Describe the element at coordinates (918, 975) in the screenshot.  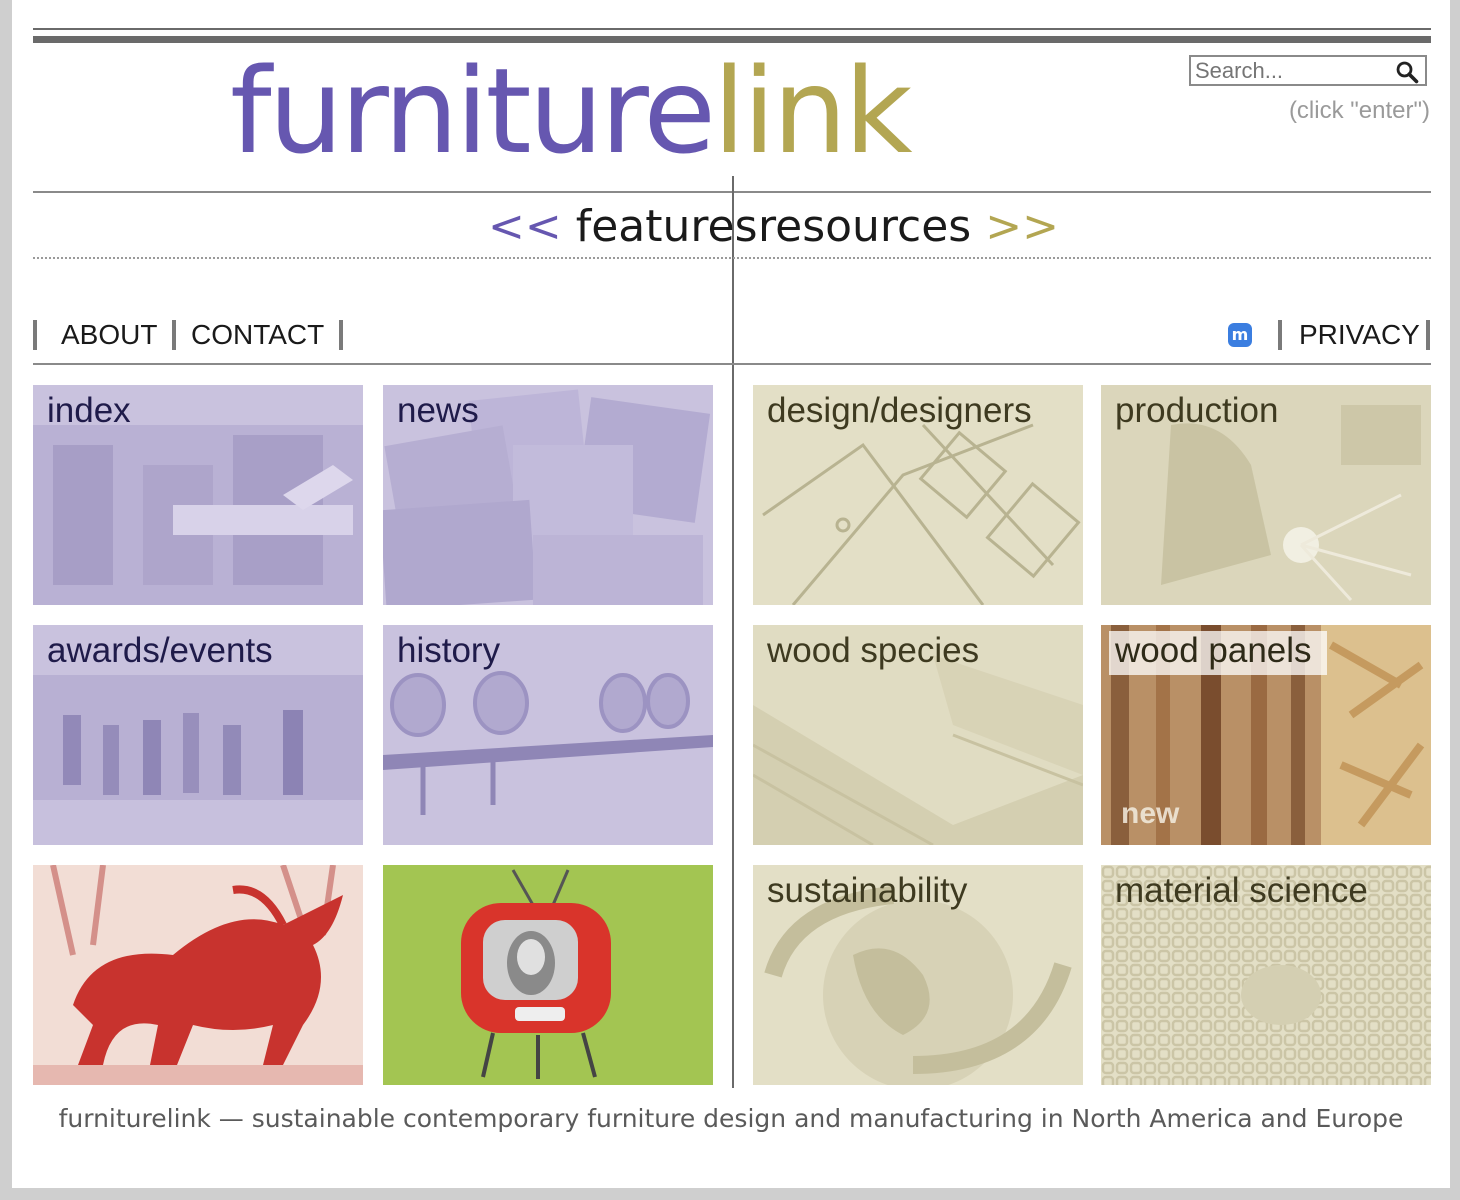
I see `tile-sustainability: sustainability` at that location.